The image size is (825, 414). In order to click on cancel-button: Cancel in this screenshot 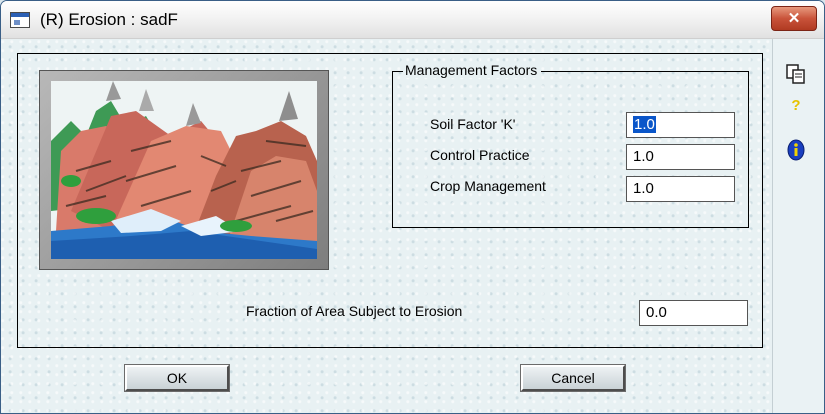, I will do `click(573, 378)`.